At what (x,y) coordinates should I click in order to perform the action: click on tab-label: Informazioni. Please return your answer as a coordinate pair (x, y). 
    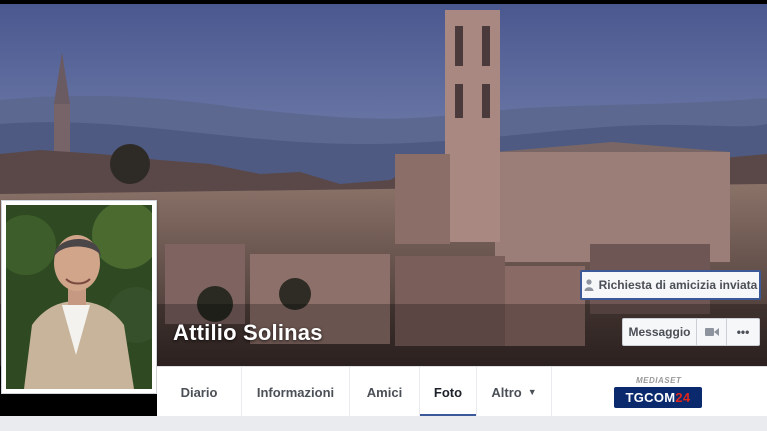
    Looking at the image, I should click on (295, 392).